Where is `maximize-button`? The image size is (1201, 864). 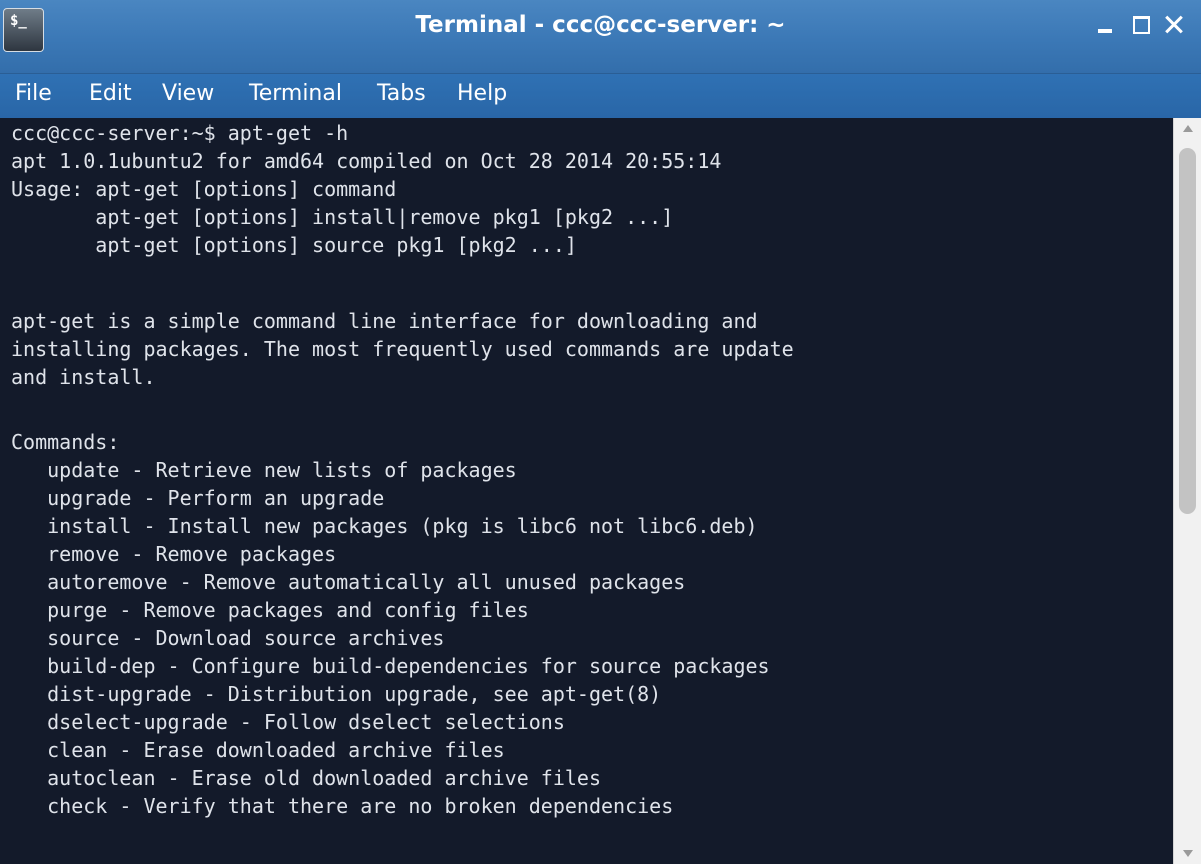
maximize-button is located at coordinates (1142, 25).